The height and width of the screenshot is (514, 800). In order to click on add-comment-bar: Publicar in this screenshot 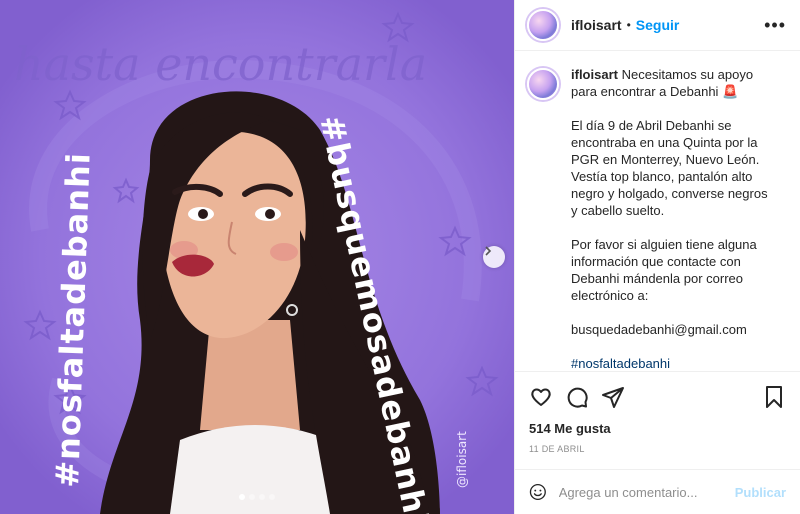, I will do `click(657, 491)`.